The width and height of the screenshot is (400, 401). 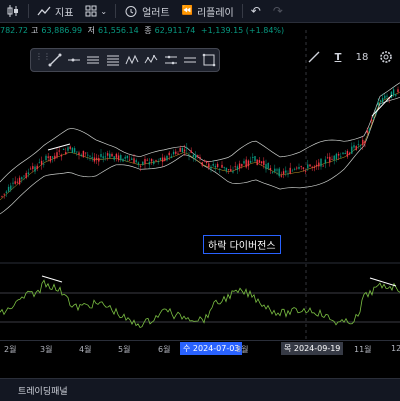 I want to click on settings-icon, so click(x=386, y=57).